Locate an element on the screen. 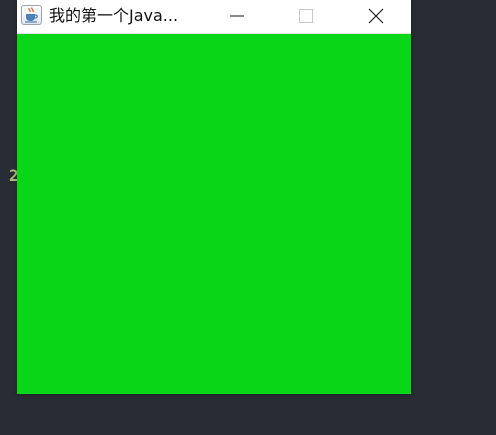 Image resolution: width=496 pixels, height=435 pixels. maximize-icon is located at coordinates (306, 16).